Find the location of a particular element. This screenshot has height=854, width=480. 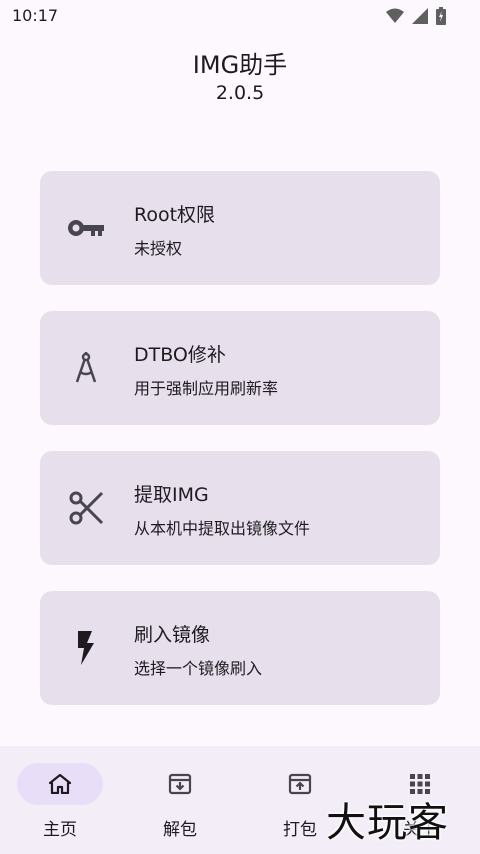

home-icon is located at coordinates (60, 784).